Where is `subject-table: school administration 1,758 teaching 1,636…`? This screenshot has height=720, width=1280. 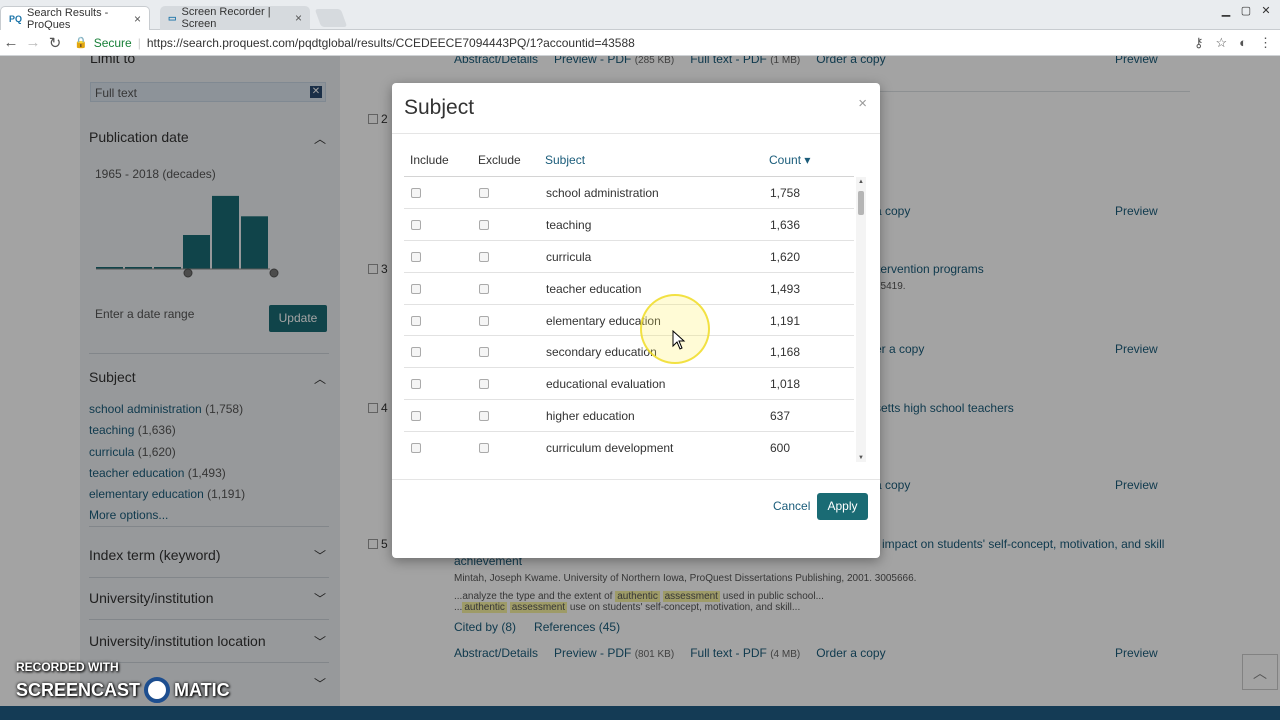
subject-table: school administration 1,758 teaching 1,636… is located at coordinates (629, 319).